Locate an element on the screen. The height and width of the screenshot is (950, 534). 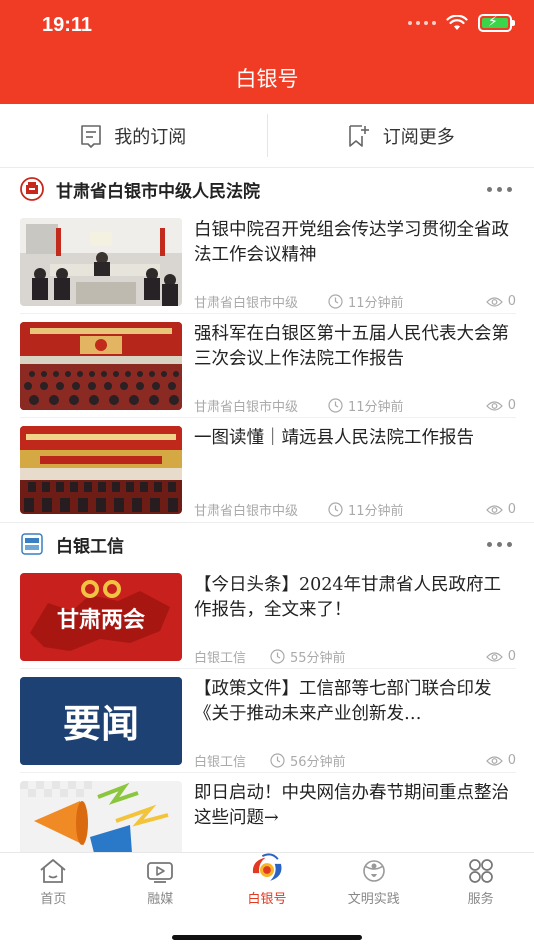
tab-label: 首页 is located at coordinates (53, 899).